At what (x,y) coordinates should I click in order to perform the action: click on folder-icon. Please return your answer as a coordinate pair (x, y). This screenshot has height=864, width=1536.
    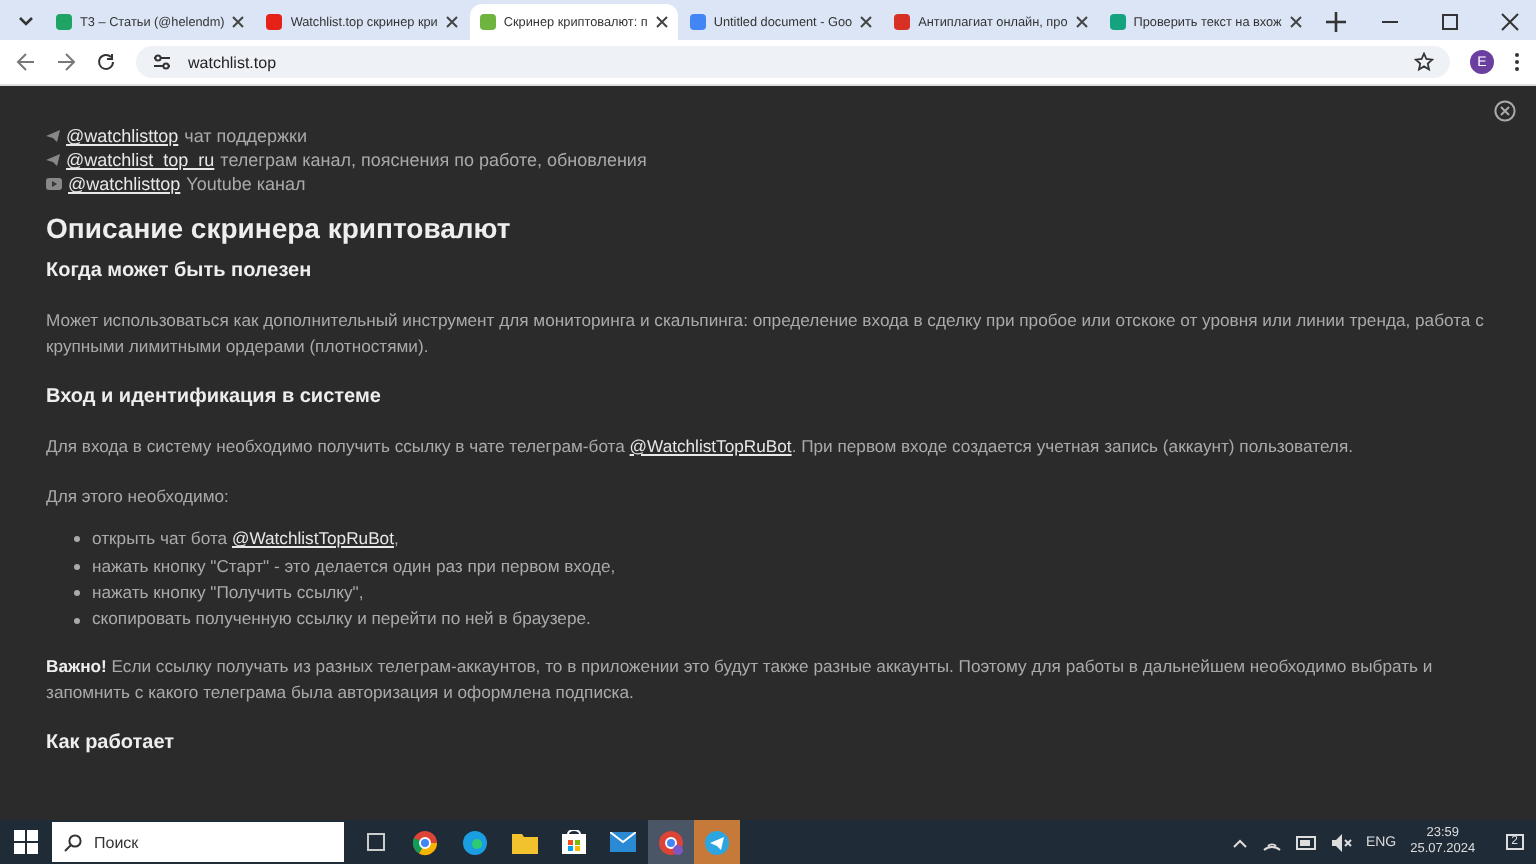
    Looking at the image, I should click on (525, 842).